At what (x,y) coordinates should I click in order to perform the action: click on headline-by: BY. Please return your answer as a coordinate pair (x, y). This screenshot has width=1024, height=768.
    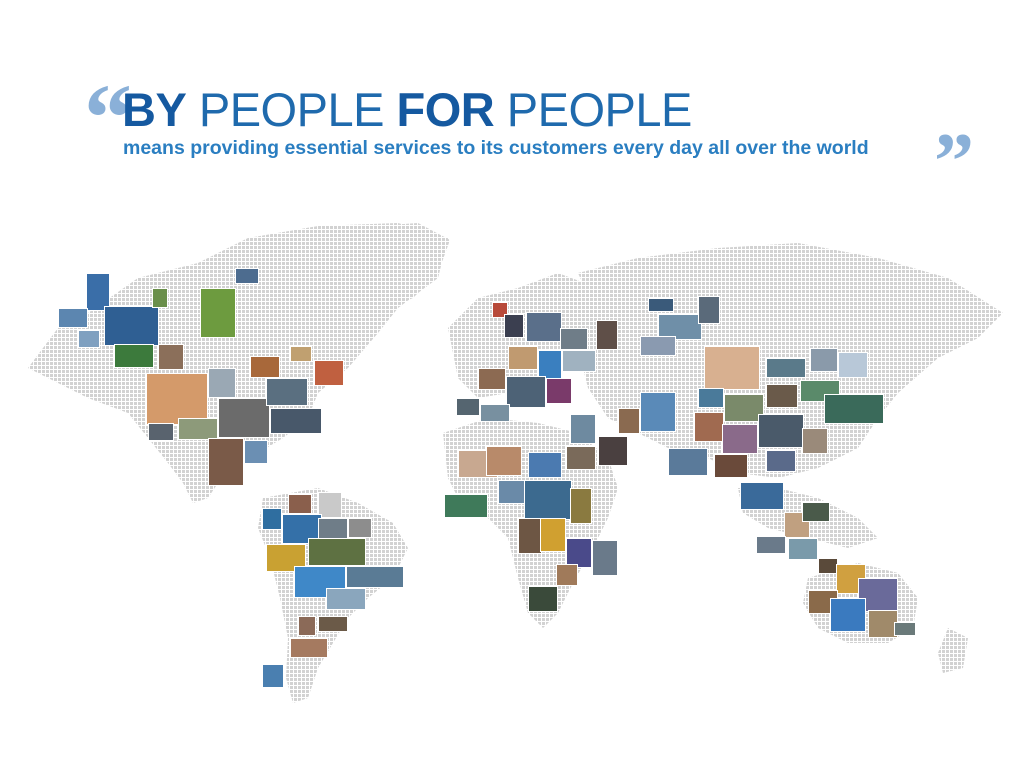
    Looking at the image, I should click on (154, 109).